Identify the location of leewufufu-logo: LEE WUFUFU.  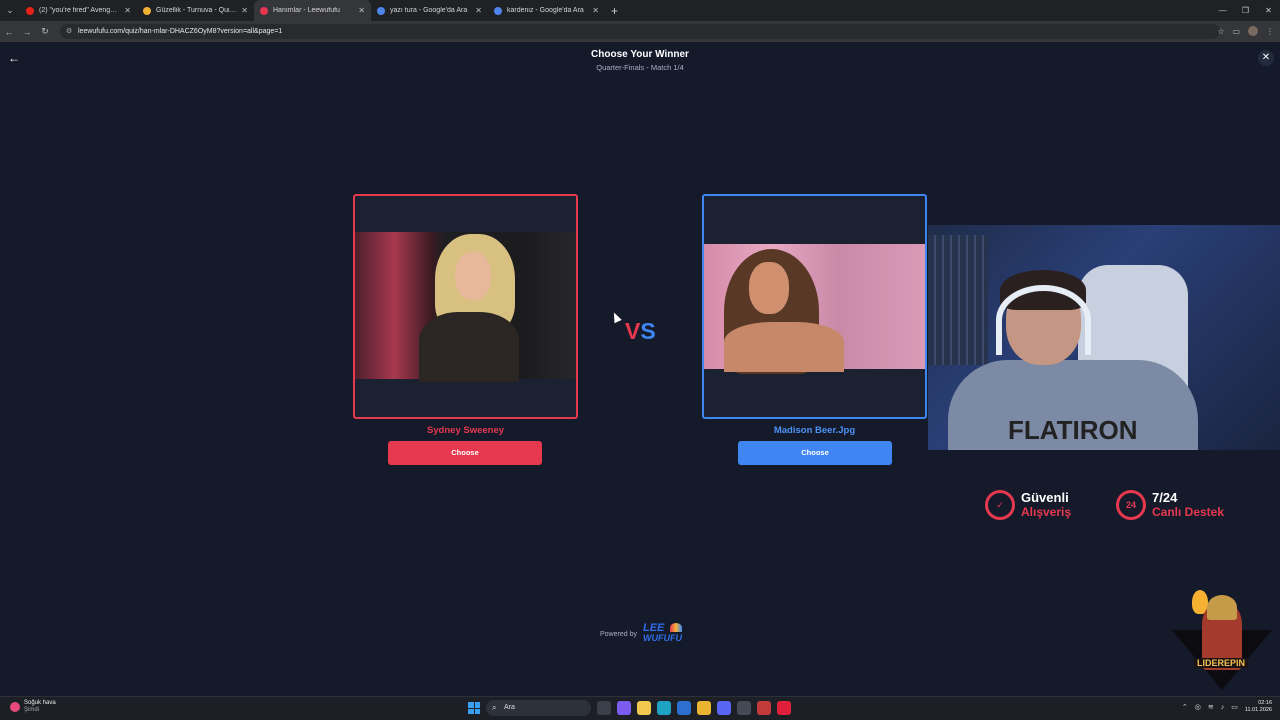
(664, 634).